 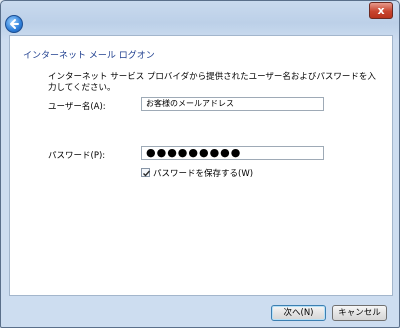 I want to click on back-arrow-icon, so click(x=14, y=24).